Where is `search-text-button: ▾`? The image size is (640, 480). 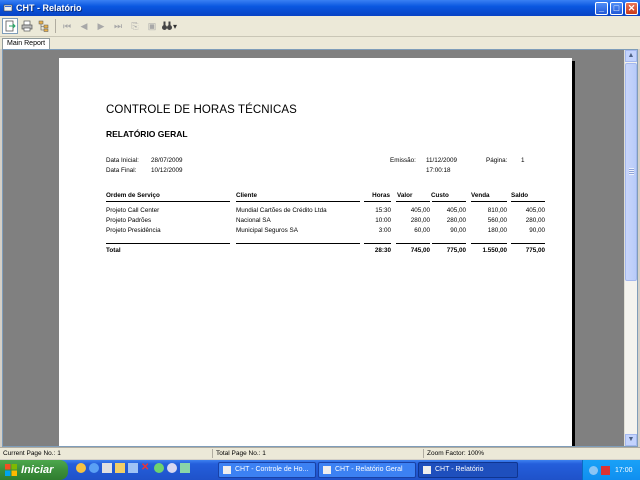 search-text-button: ▾ is located at coordinates (169, 26).